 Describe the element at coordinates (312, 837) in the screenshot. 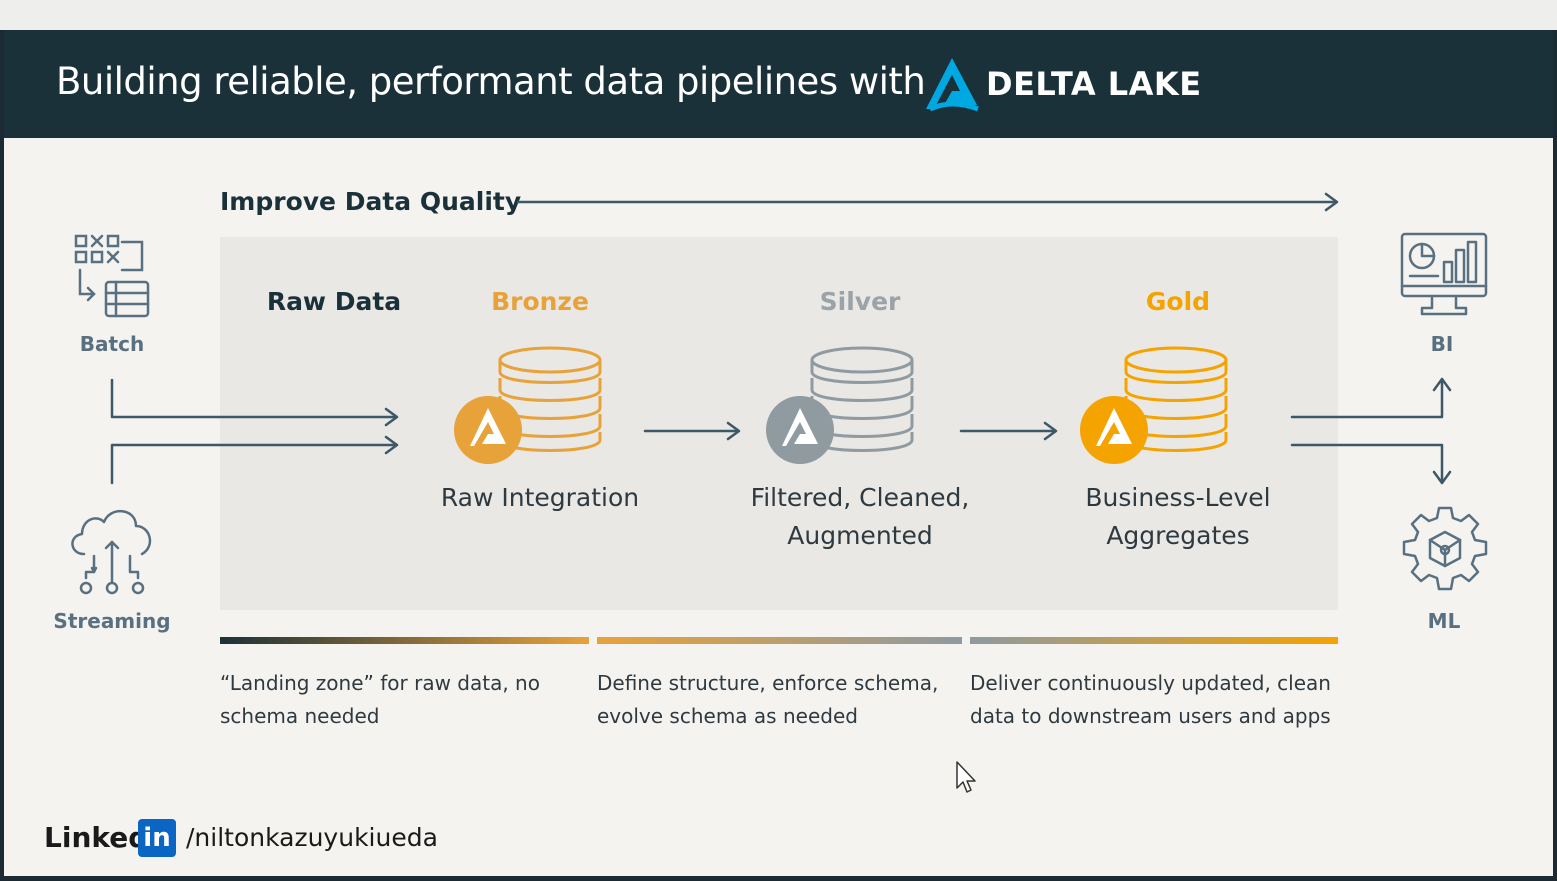

I see `linkedin-handle: /niltonkazuyukiueda` at that location.